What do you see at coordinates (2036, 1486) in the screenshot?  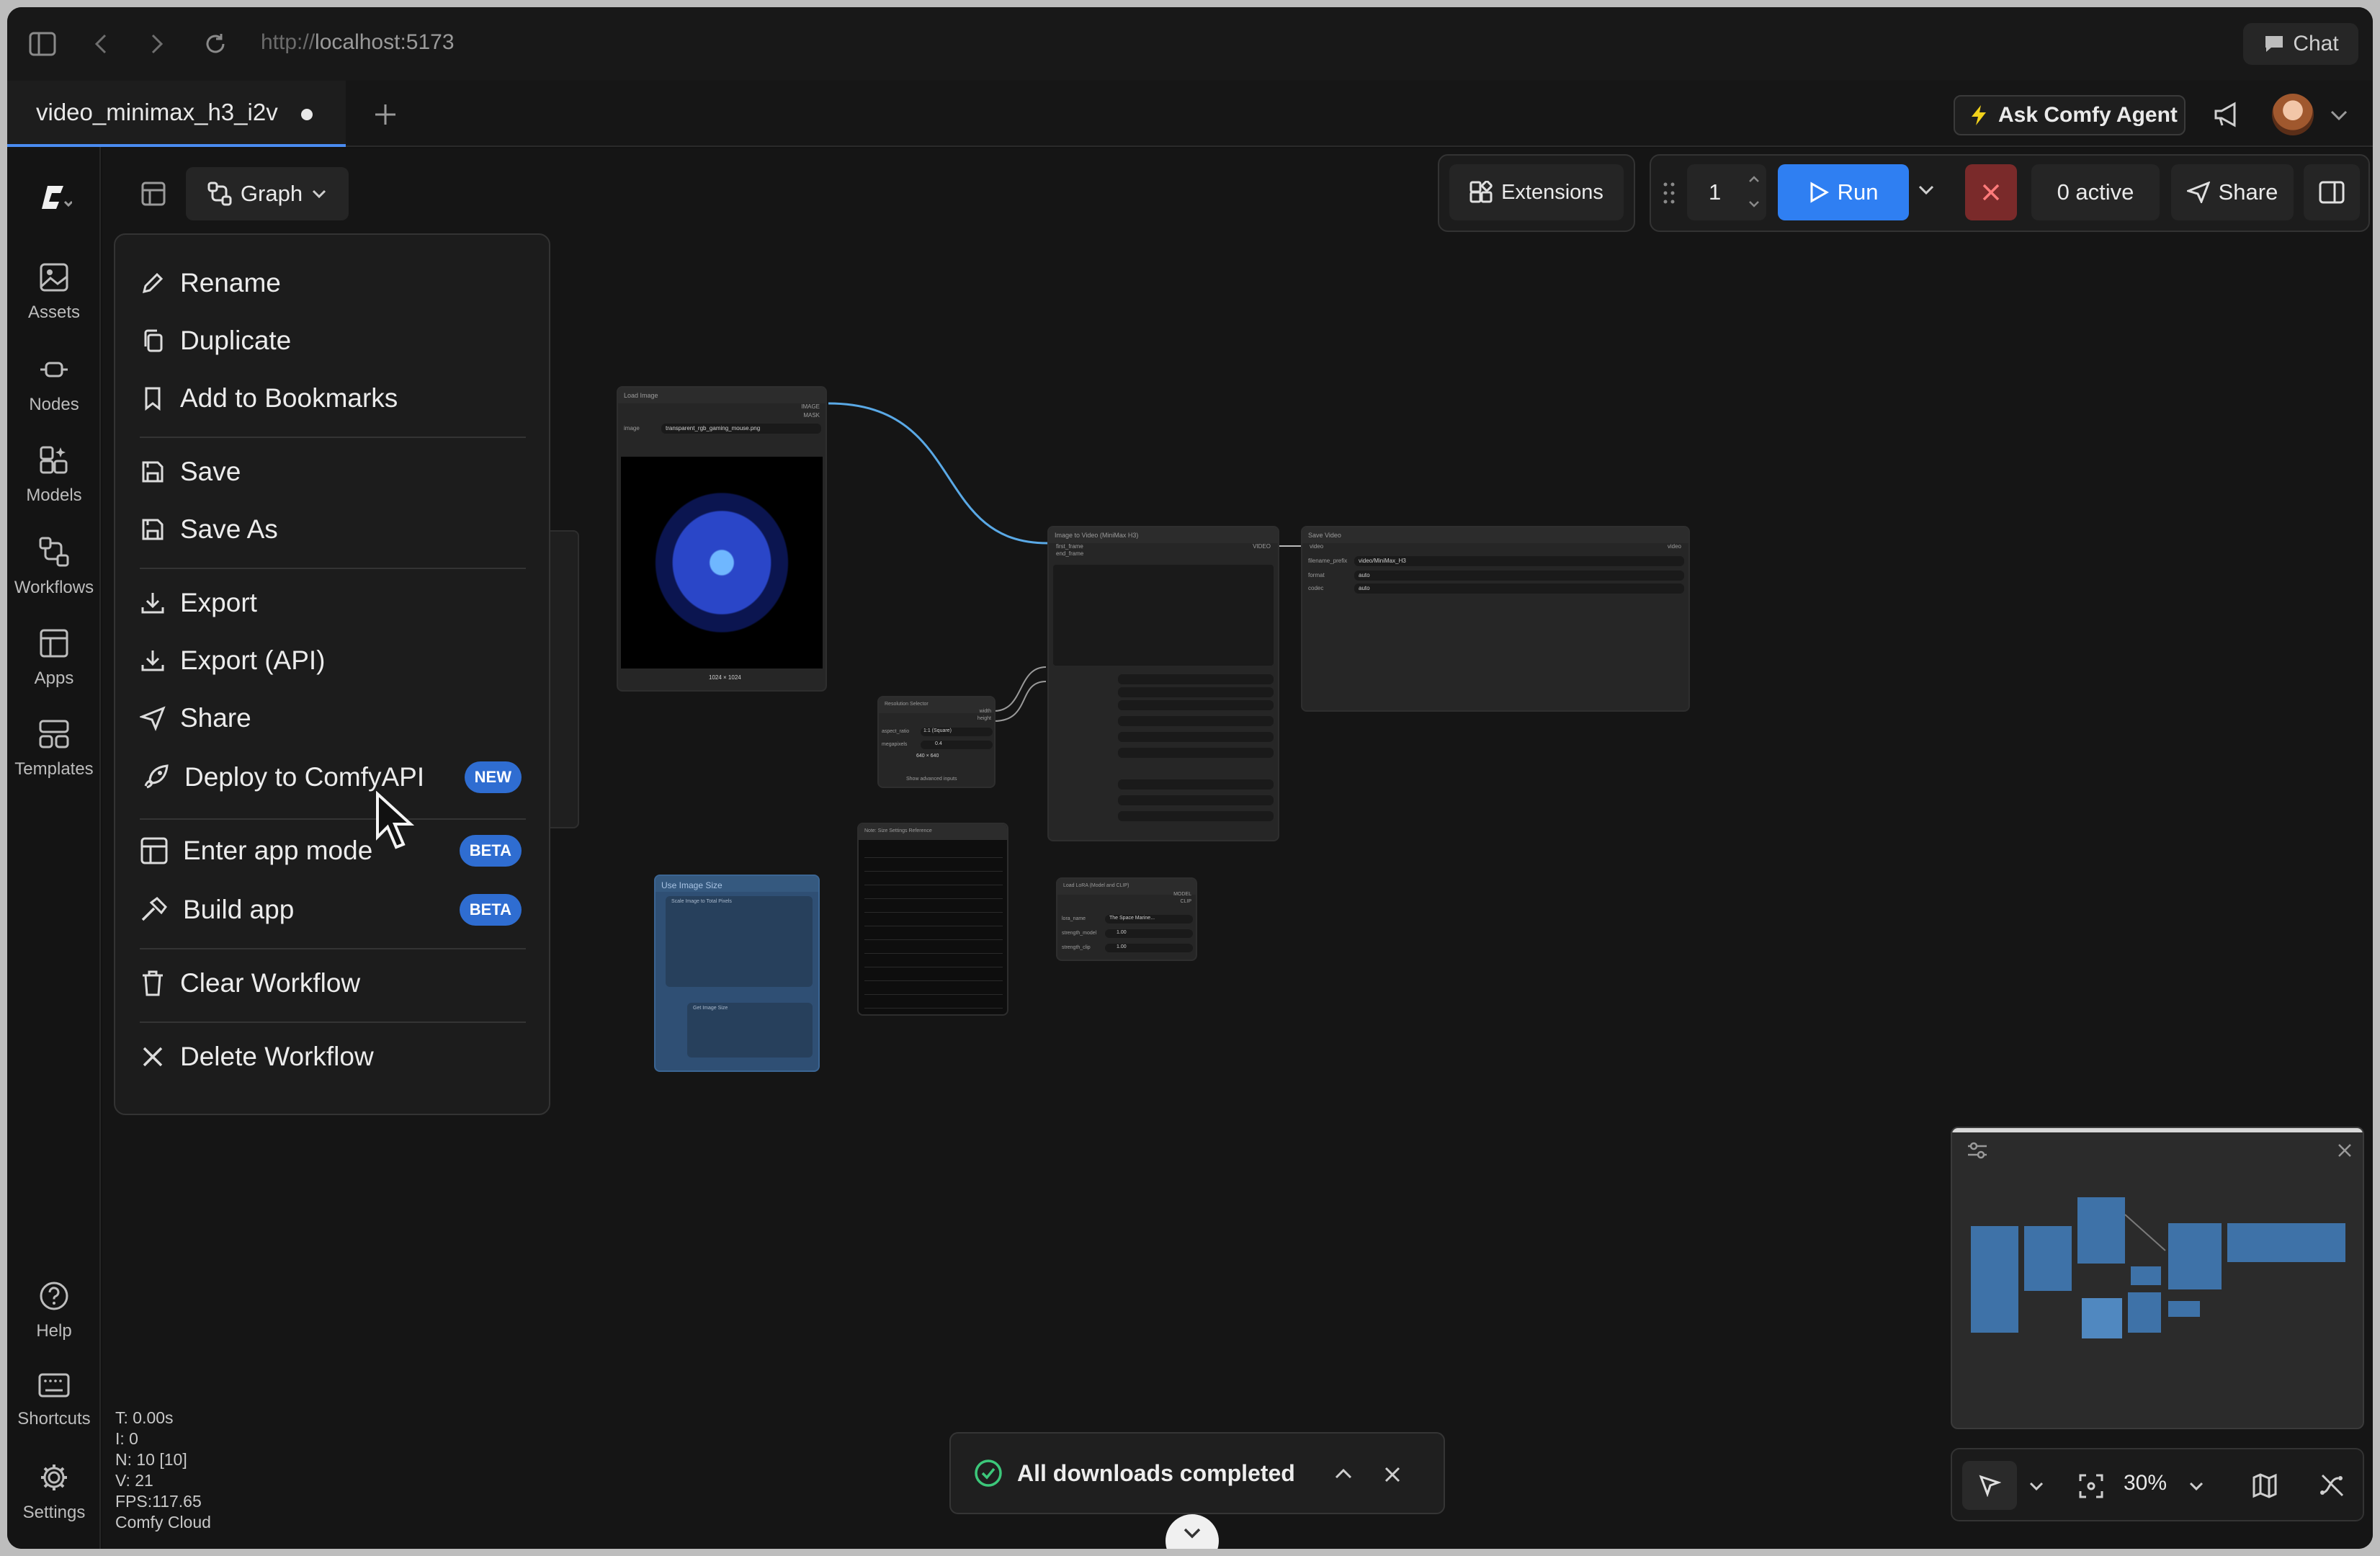 I see `tool-chevron-down-icon` at bounding box center [2036, 1486].